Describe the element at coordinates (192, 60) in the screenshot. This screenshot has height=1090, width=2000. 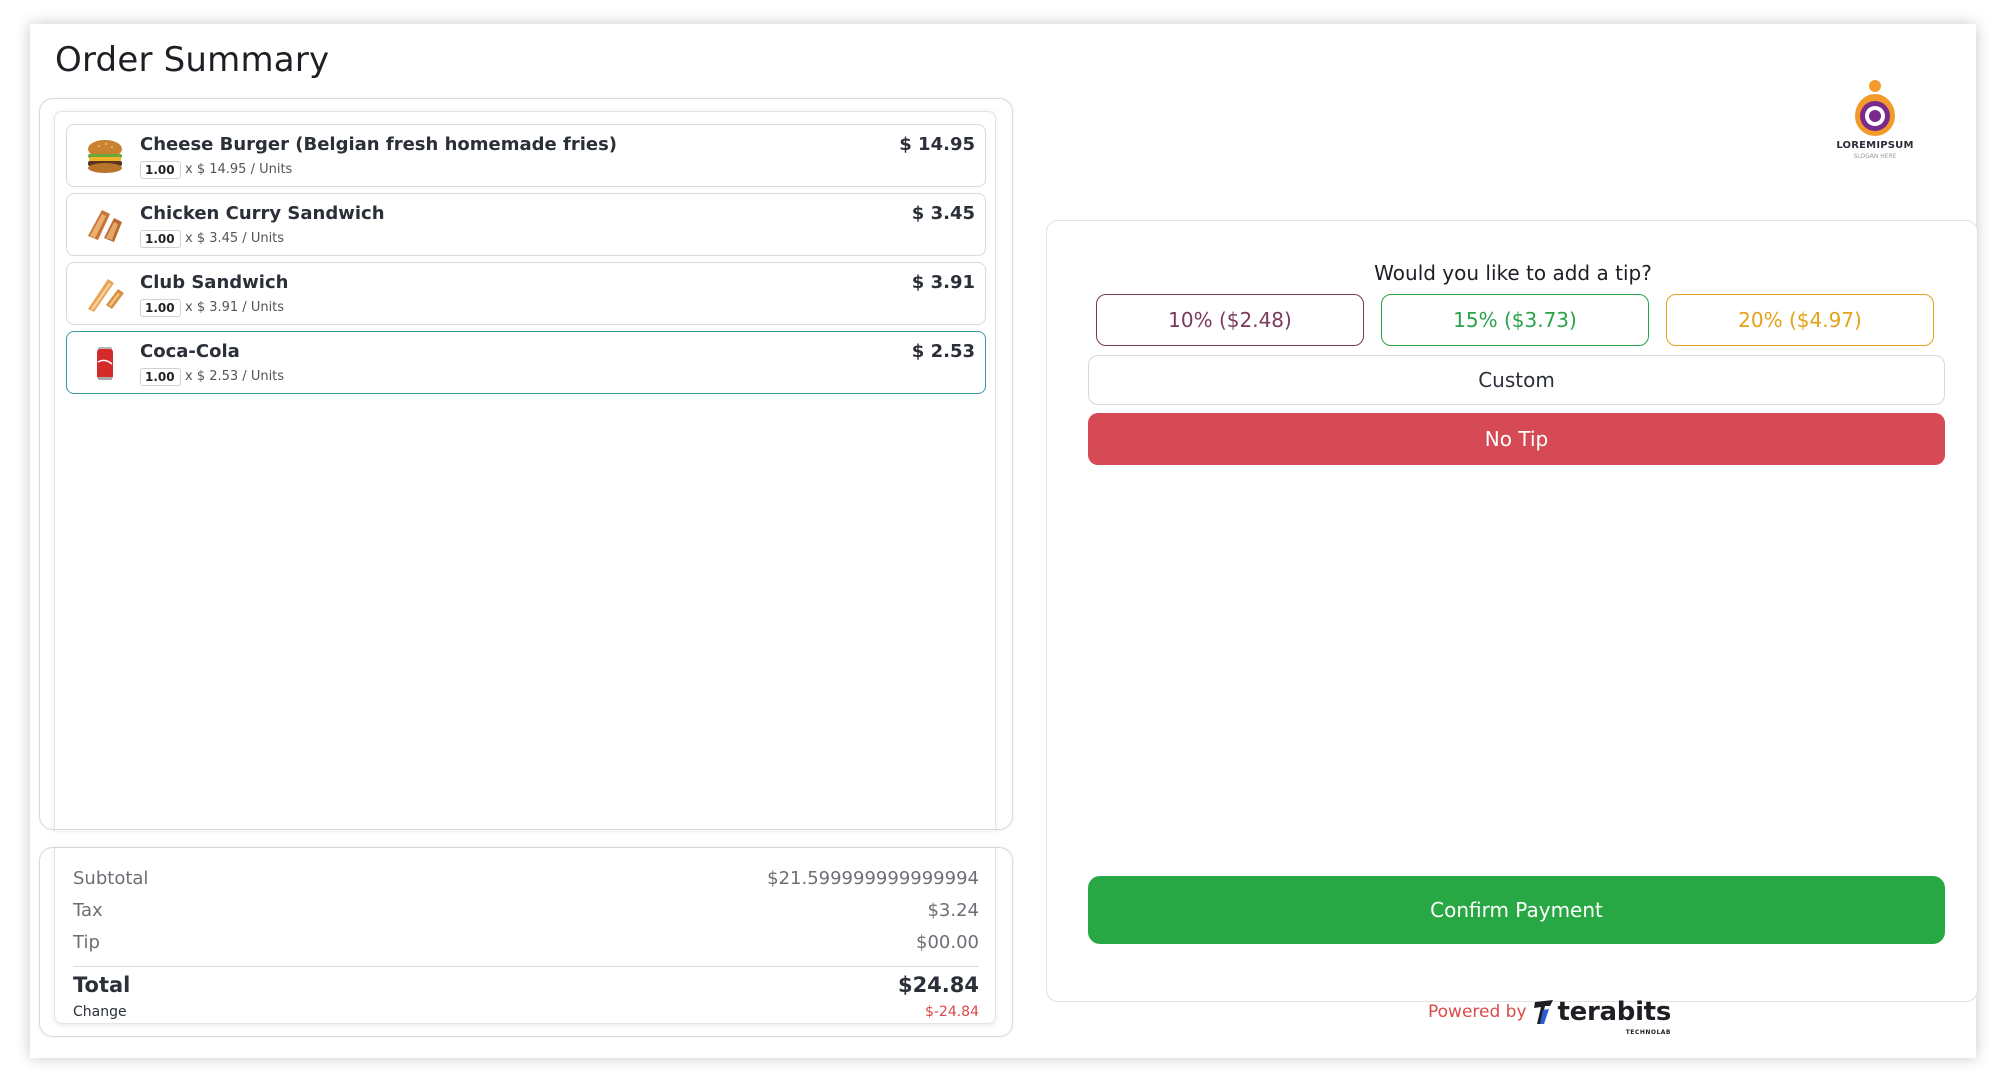
I see `page-title: Order Summary` at that location.